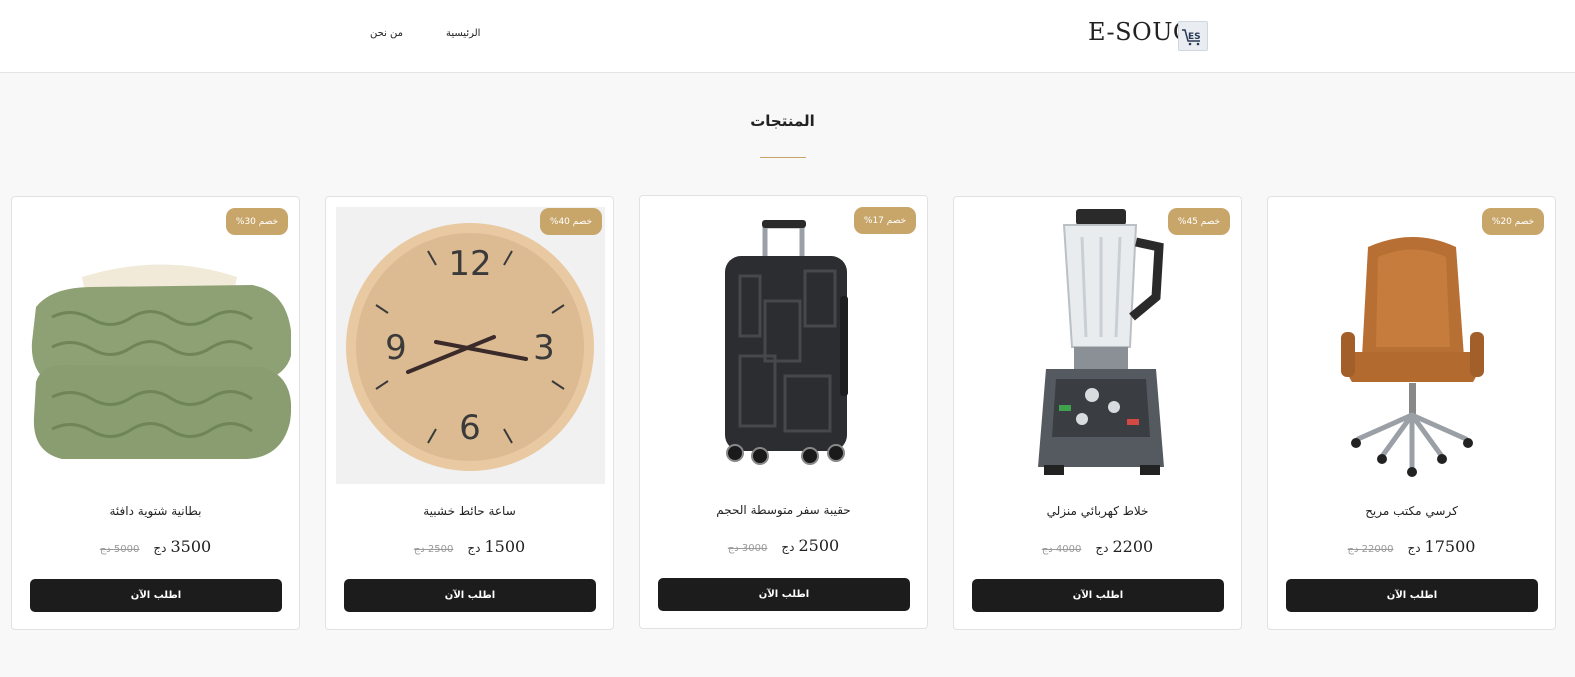 The width and height of the screenshot is (1575, 677). I want to click on price-row: 1500دج 2500 دج, so click(469, 546).